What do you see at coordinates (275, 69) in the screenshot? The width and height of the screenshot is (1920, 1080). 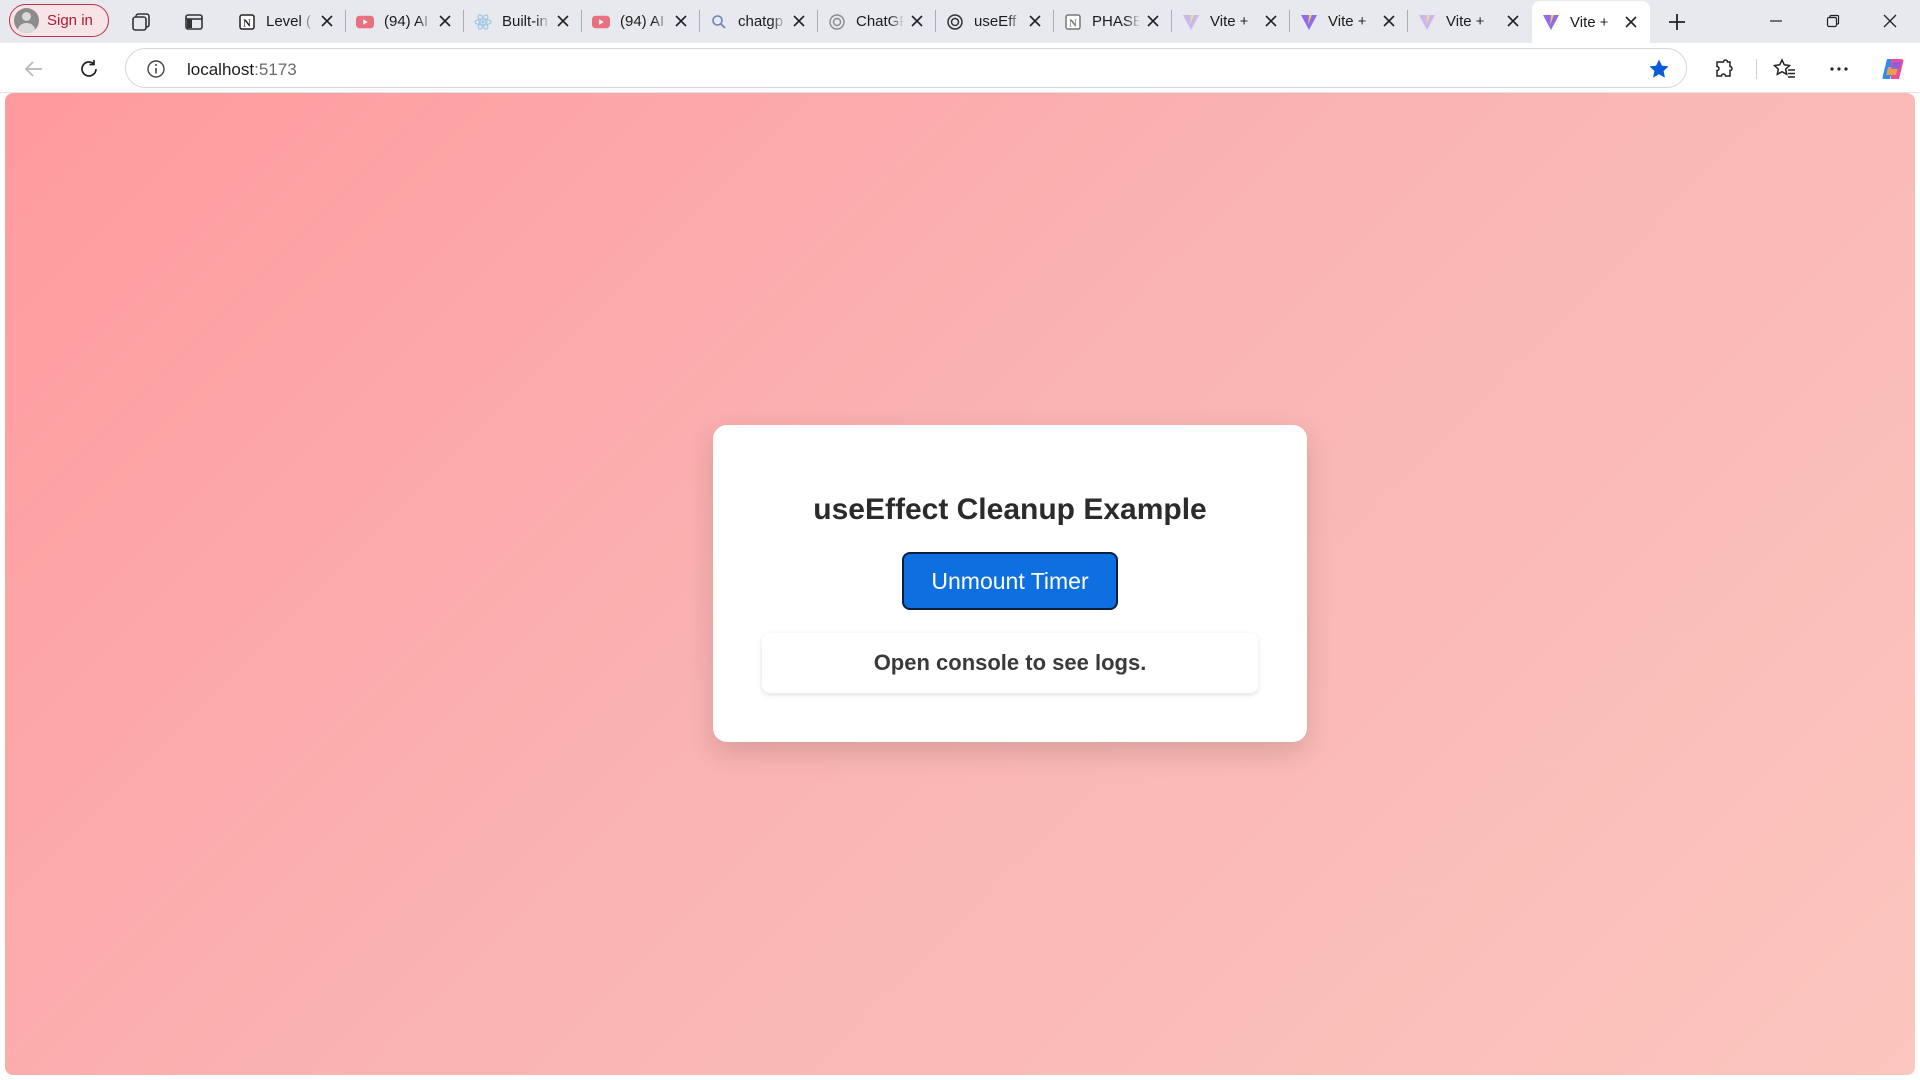 I see `url-port: :5173` at bounding box center [275, 69].